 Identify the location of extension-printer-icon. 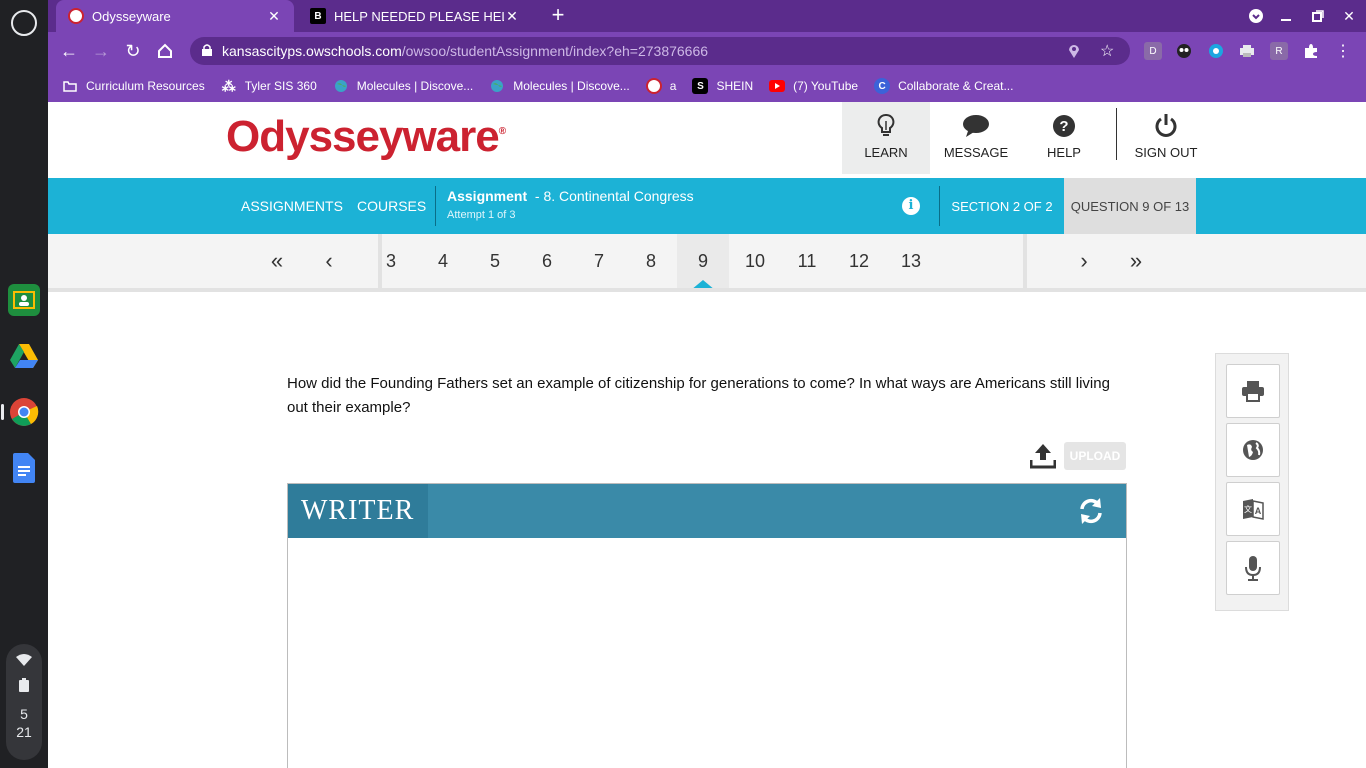
(1247, 51).